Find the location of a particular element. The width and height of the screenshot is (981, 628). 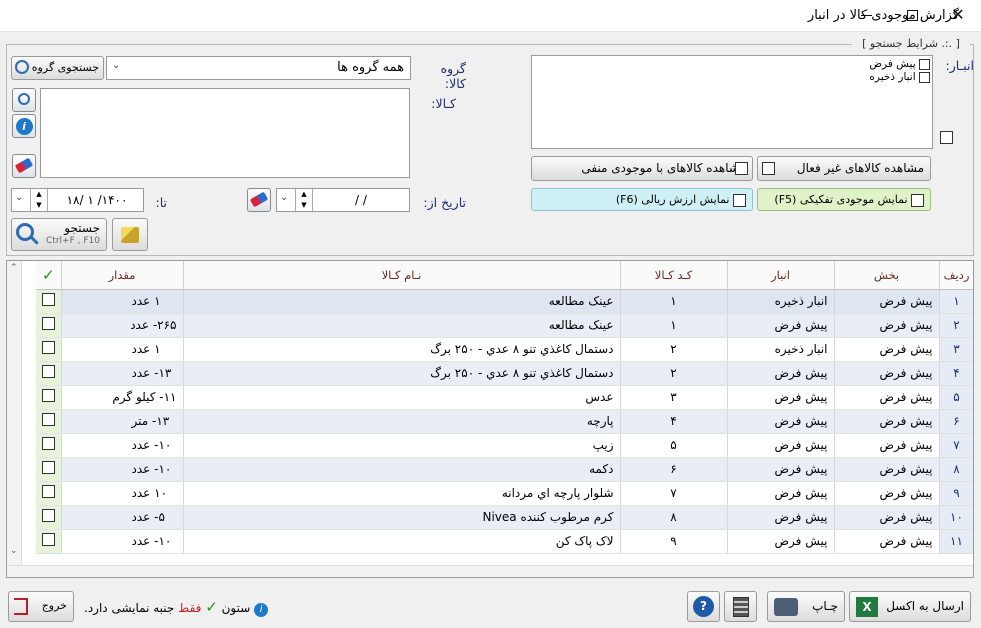

product-clear-button is located at coordinates (24, 166).